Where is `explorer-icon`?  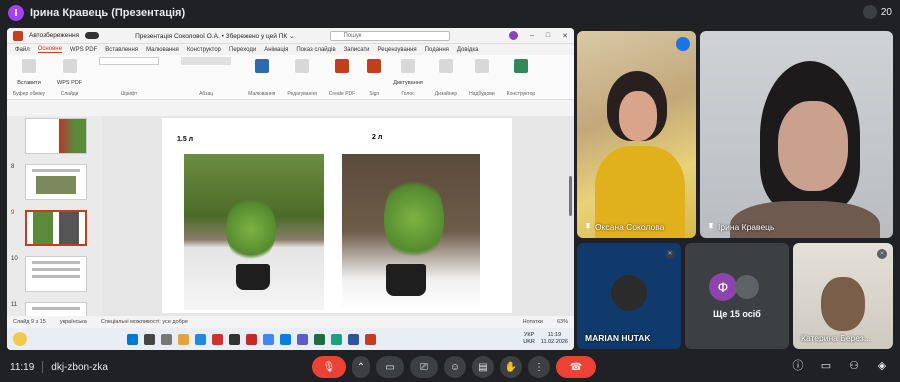
explorer-icon is located at coordinates (183, 339).